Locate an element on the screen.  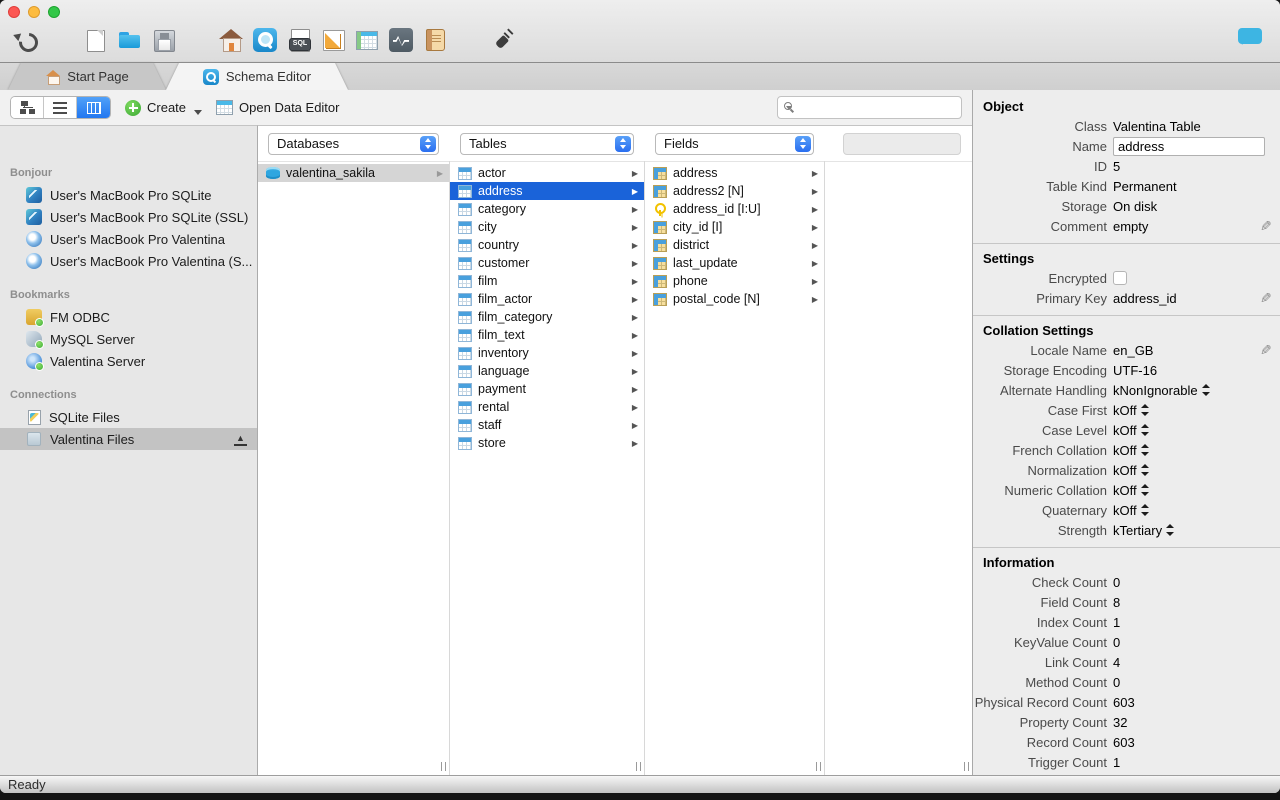
tree-view-button is located at coordinates (27, 107).